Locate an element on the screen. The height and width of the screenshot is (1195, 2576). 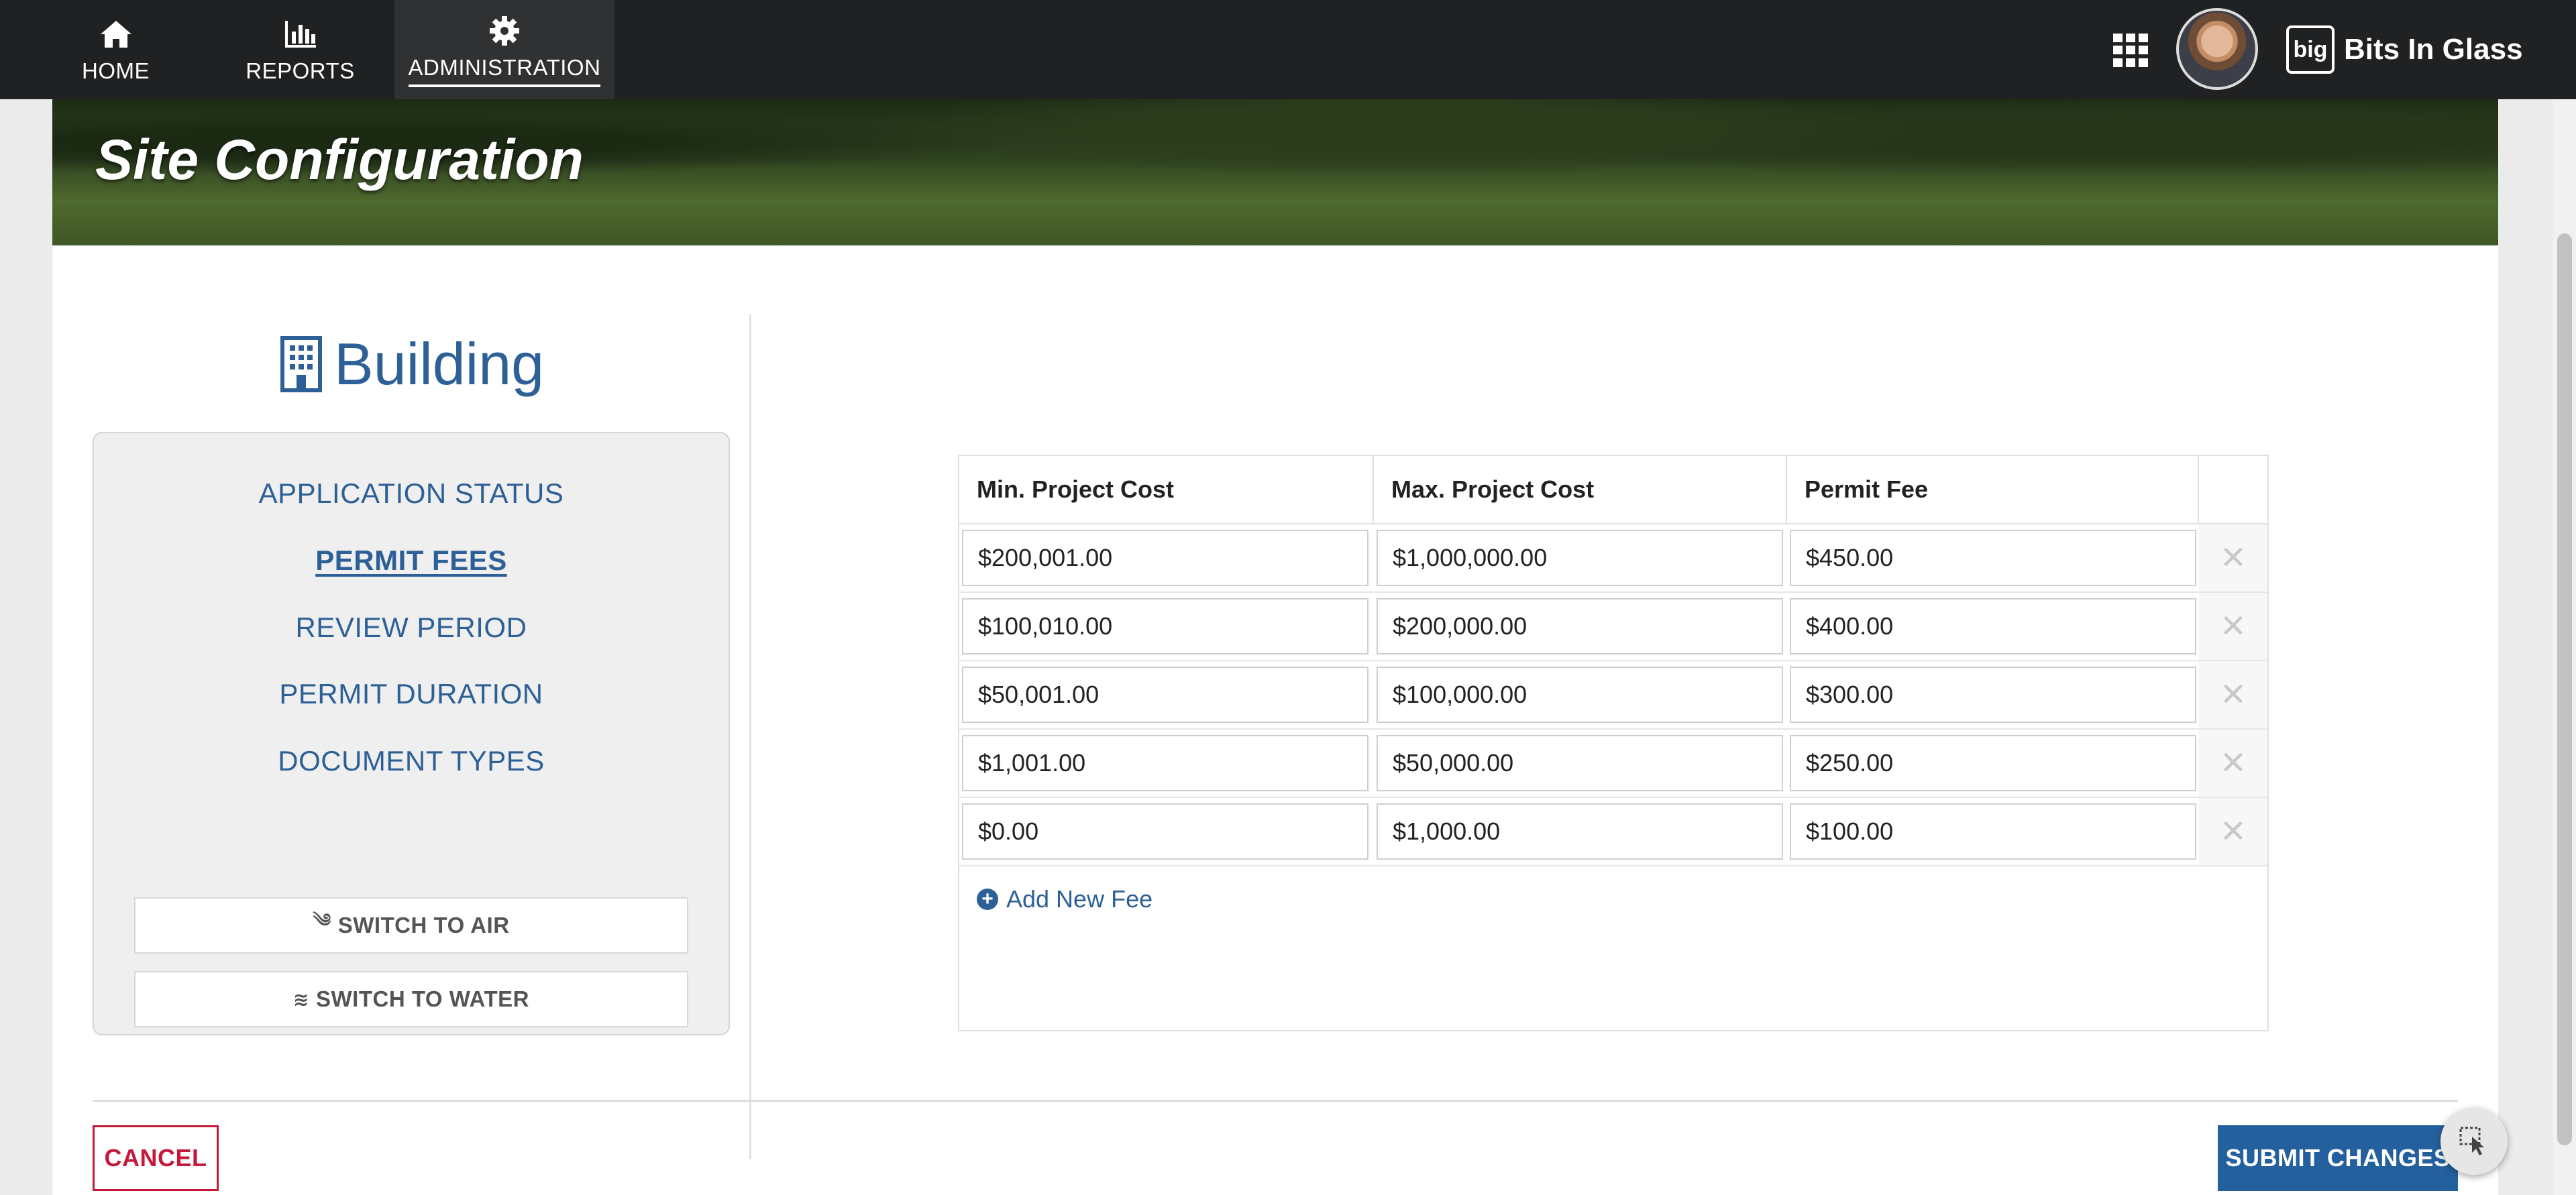
wind-icon: ༄ is located at coordinates (322, 920).